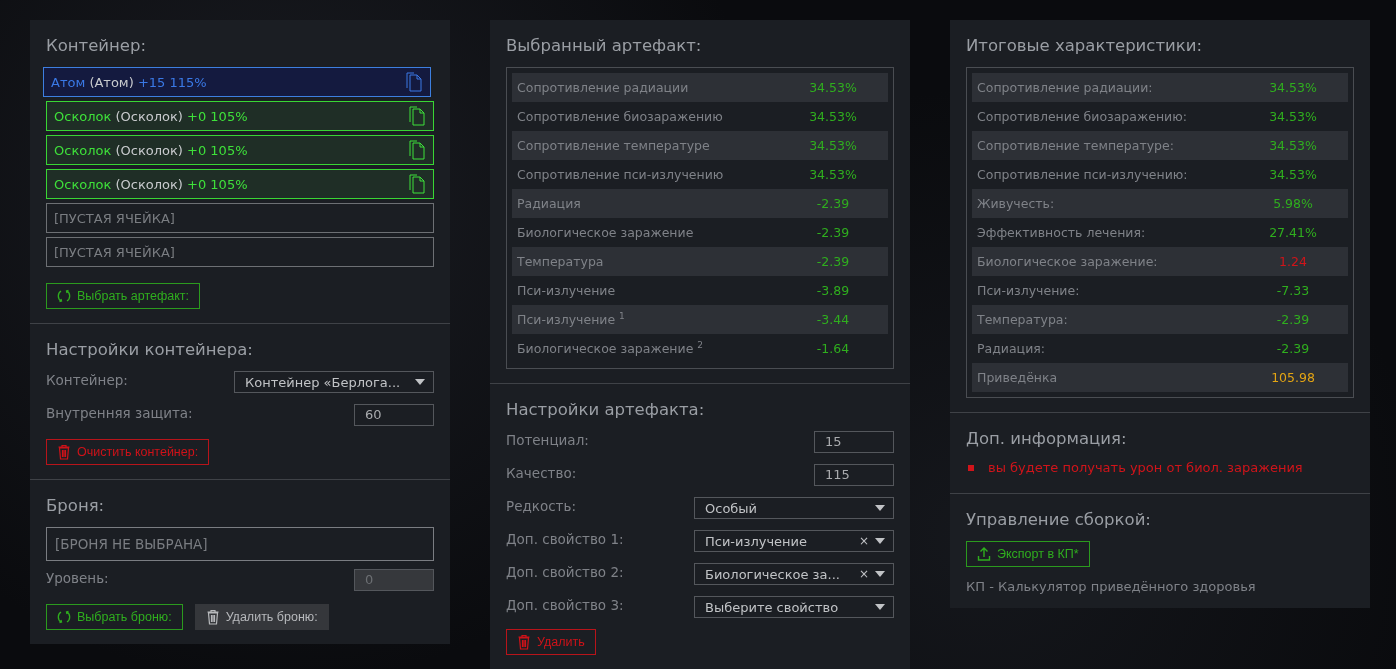 This screenshot has width=1396, height=669. Describe the element at coordinates (1082, 116) in the screenshot. I see `stat-label: Сопротивление биозаражению:` at that location.